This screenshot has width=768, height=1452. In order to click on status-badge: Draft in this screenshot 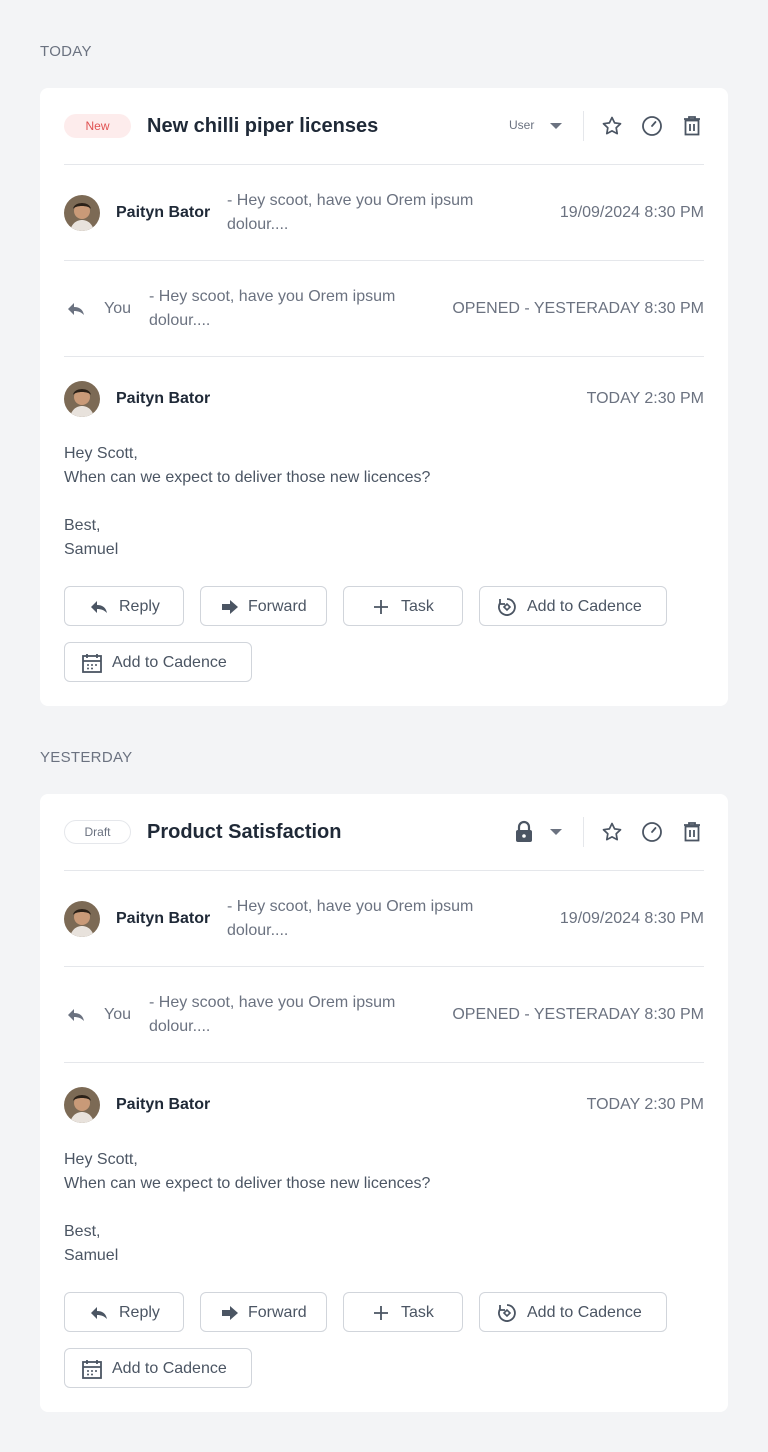, I will do `click(97, 832)`.